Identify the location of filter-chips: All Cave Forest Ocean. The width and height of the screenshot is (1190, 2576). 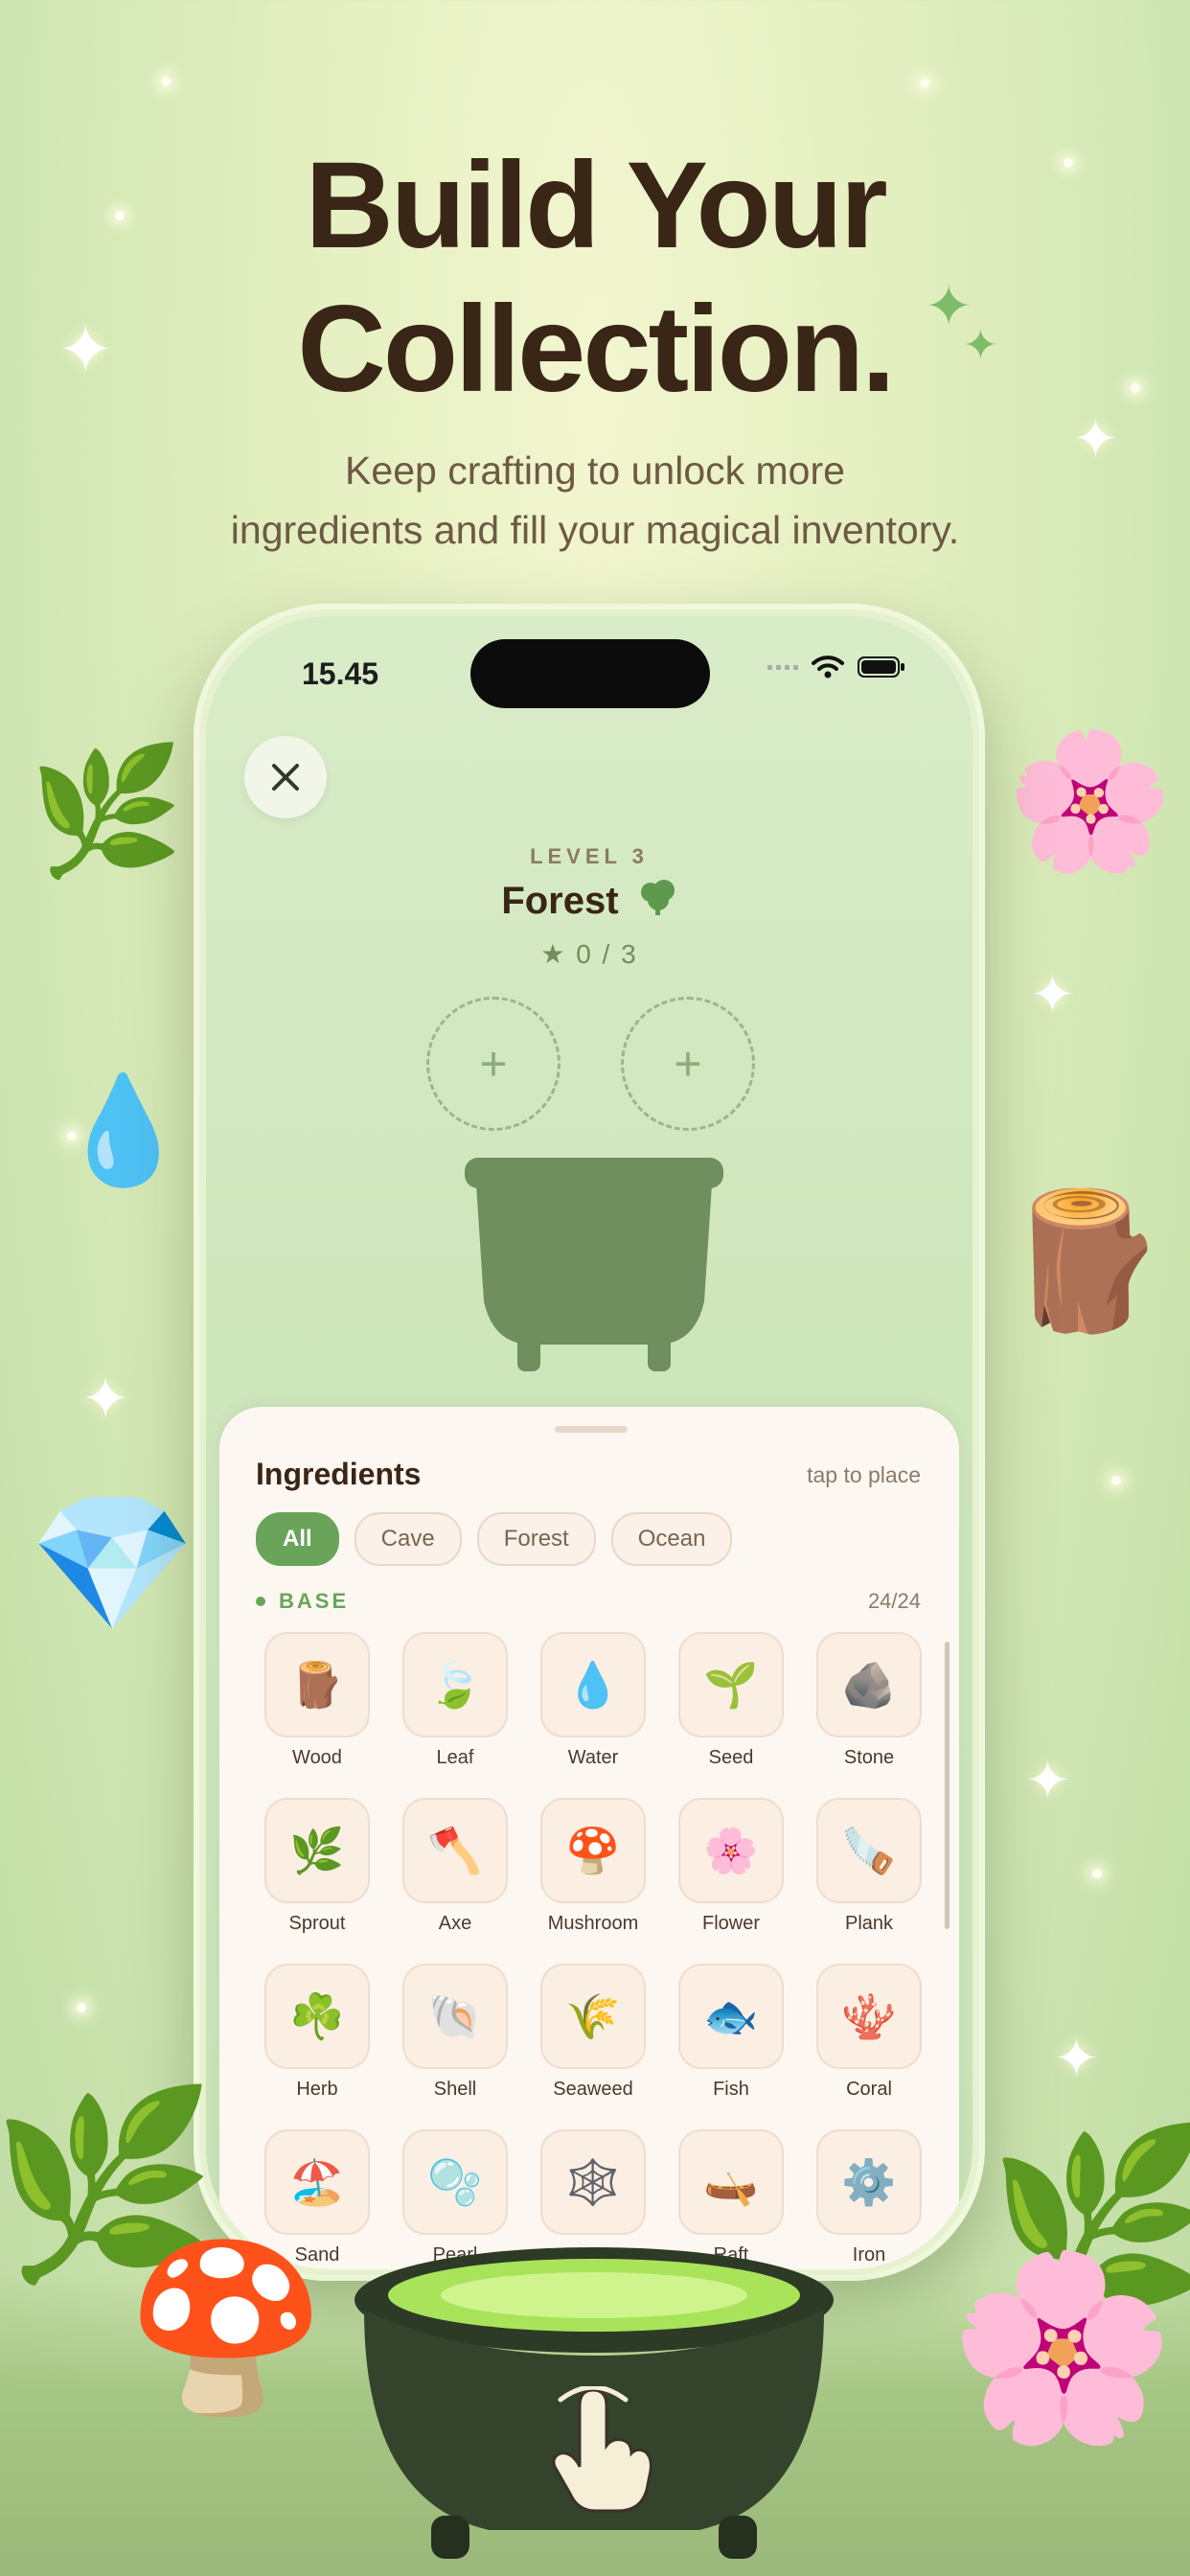
(495, 1539).